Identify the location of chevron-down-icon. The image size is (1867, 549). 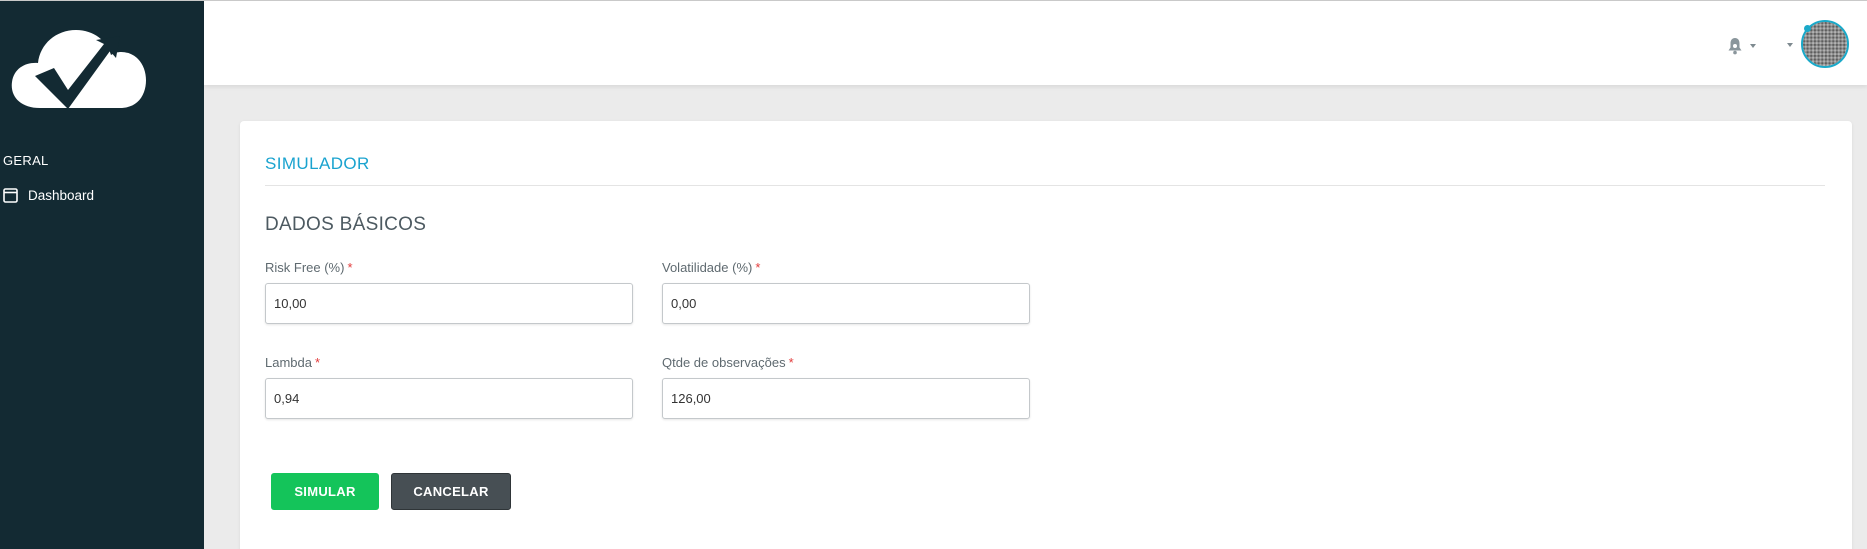
(1753, 46).